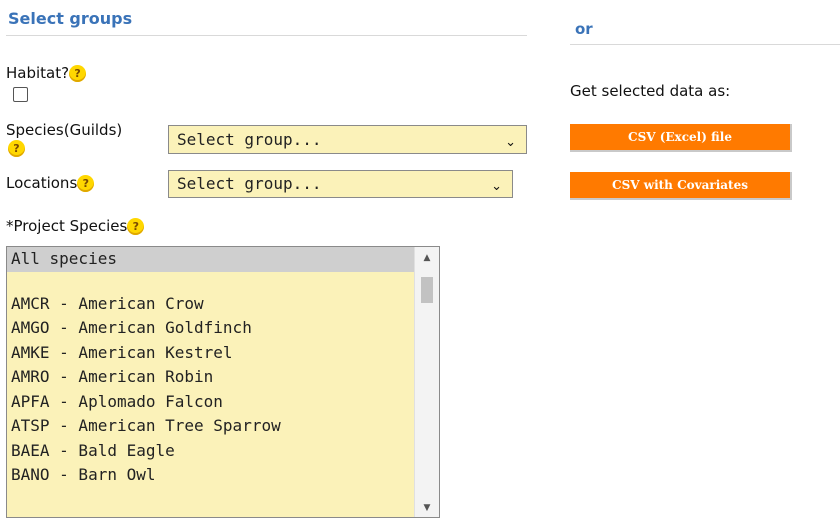 This screenshot has height=518, width=840. What do you see at coordinates (681, 138) in the screenshot?
I see `csv-excel-button: CSV (Excel) file` at bounding box center [681, 138].